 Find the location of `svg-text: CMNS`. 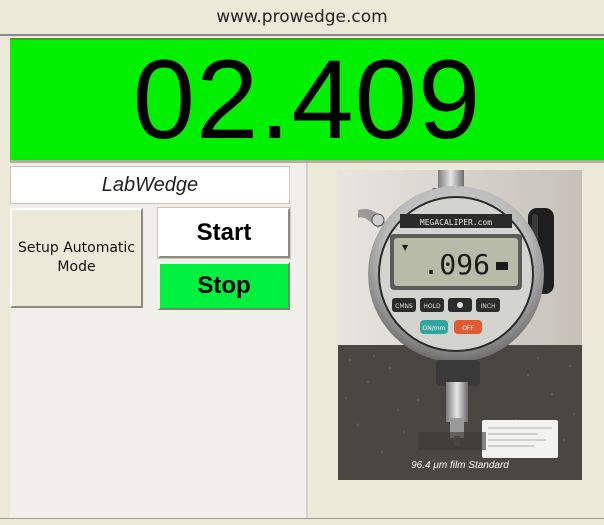

svg-text: CMNS is located at coordinates (404, 306).